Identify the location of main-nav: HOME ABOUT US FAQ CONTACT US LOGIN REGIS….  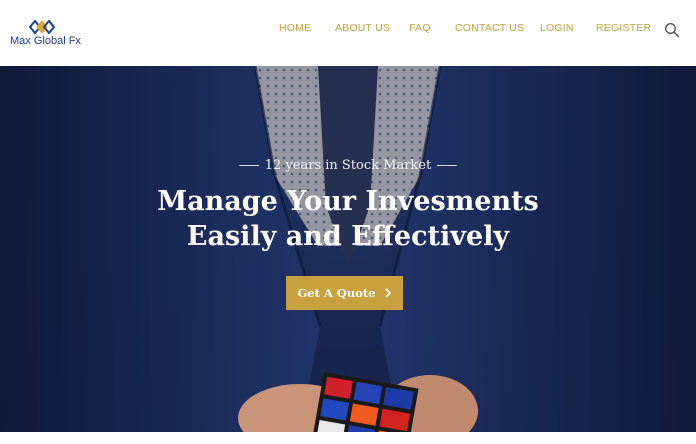
(348, 30).